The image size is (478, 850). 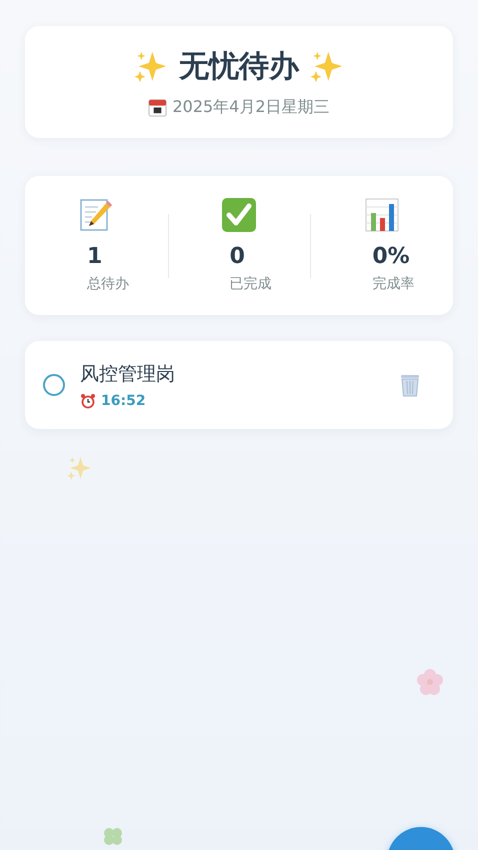 What do you see at coordinates (382, 215) in the screenshot?
I see `bar-chart-icon` at bounding box center [382, 215].